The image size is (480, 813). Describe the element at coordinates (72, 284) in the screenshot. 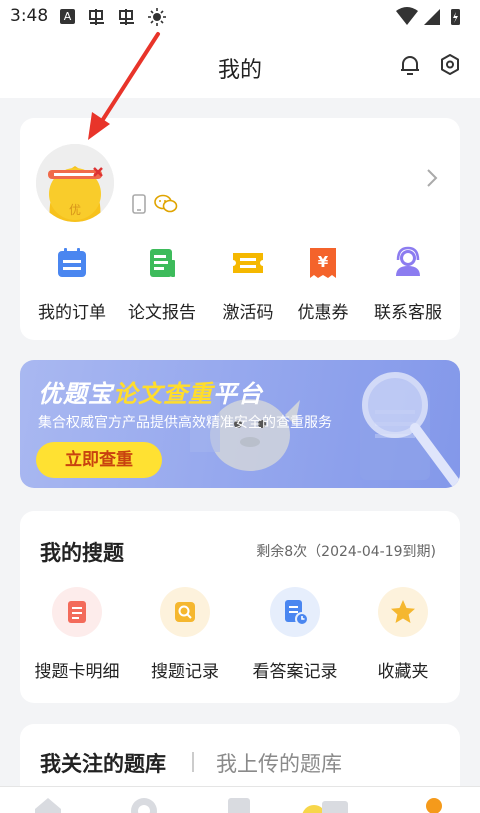

I see `quick-action-orders: 我的订单` at that location.